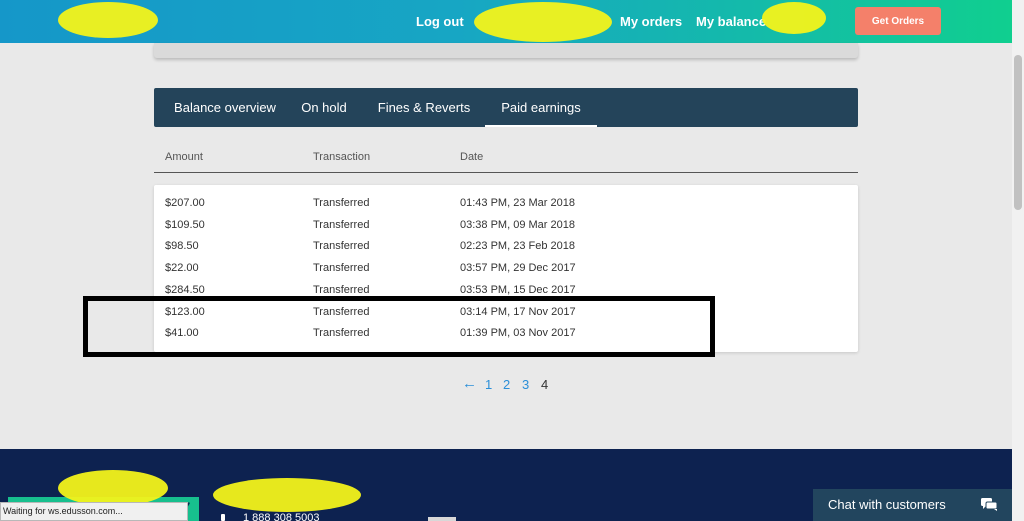 The height and width of the screenshot is (521, 1024). Describe the element at coordinates (399, 326) in the screenshot. I see `annotation-highlight-box` at that location.